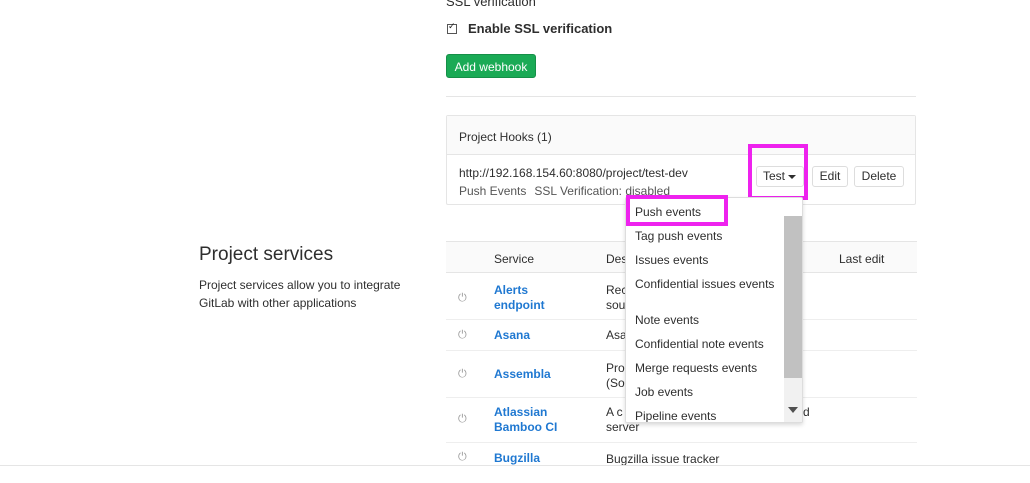 Image resolution: width=1030 pixels, height=483 pixels. I want to click on service-name-link: Bugzilla, so click(517, 458).